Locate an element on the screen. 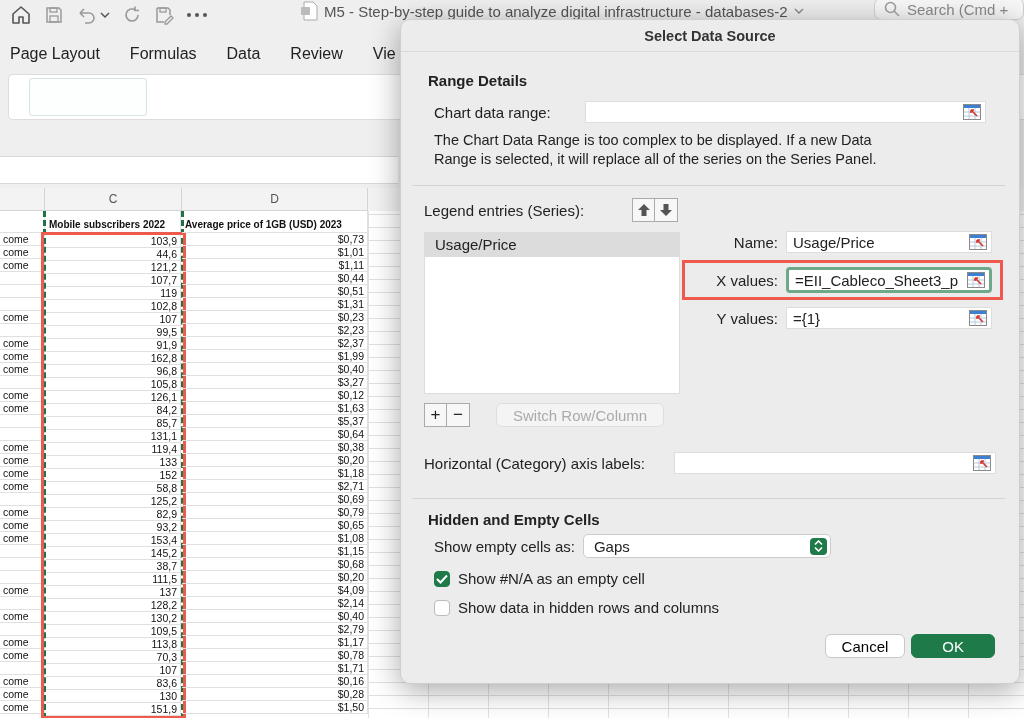  input-field: ={1} is located at coordinates (889, 318).